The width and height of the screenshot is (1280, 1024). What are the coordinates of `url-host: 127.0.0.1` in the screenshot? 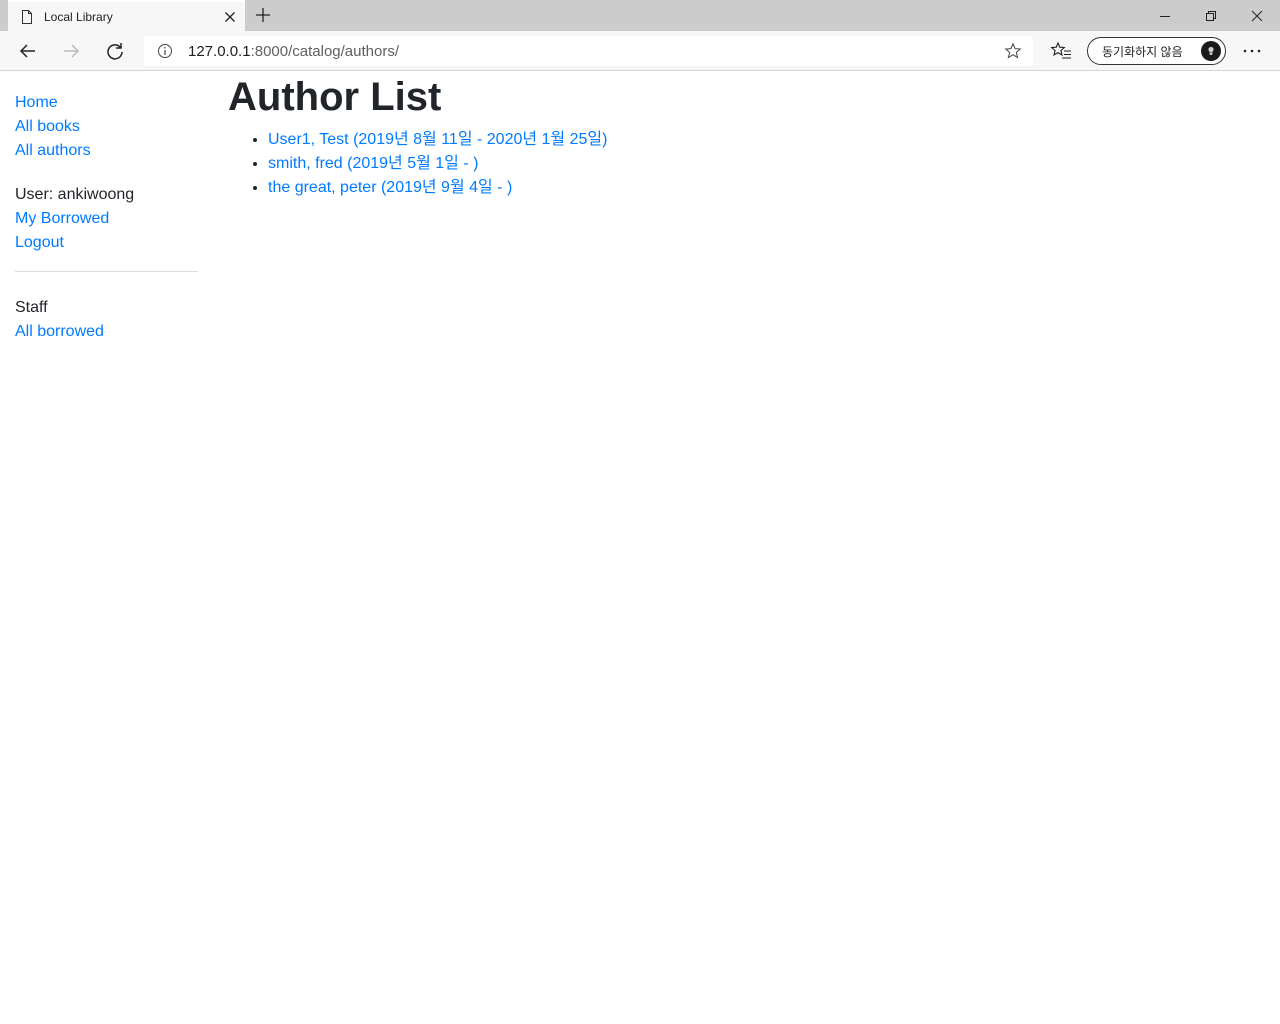 It's located at (219, 51).